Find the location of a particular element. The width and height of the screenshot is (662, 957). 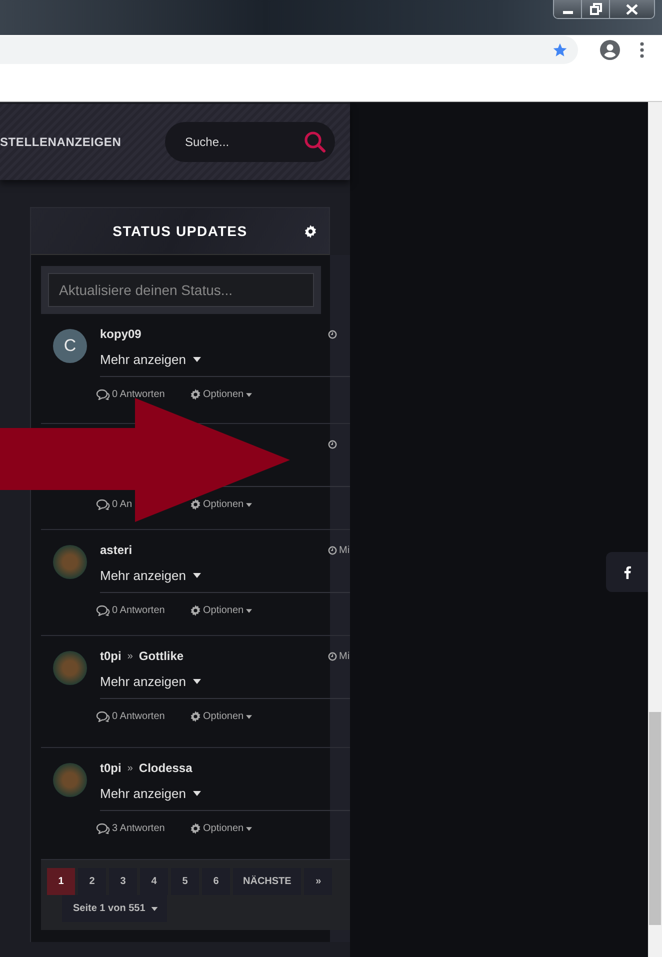

restore-button is located at coordinates (596, 9).